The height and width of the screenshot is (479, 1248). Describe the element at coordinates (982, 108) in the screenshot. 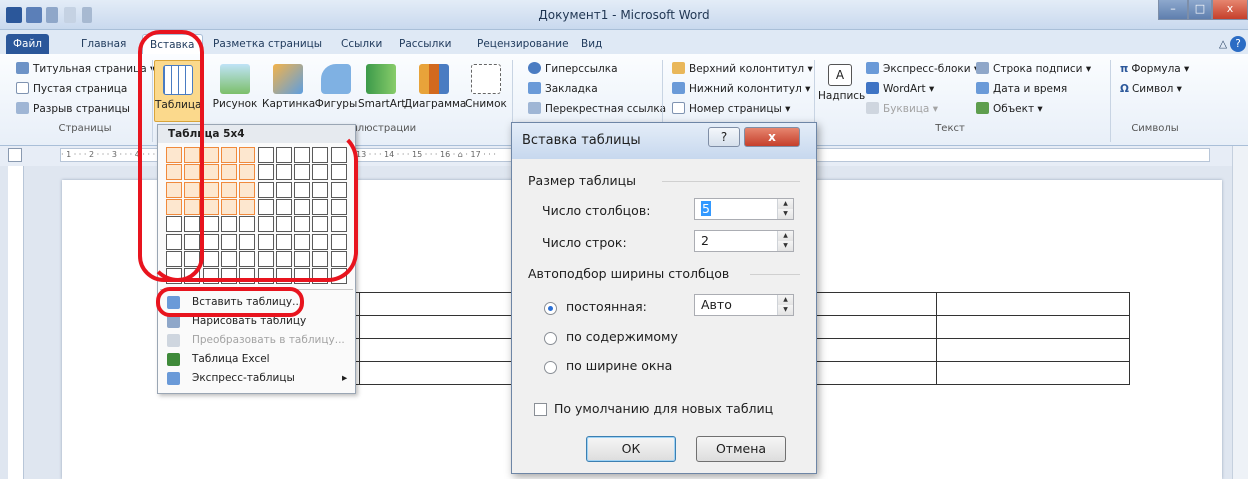

I see `object-icon` at that location.